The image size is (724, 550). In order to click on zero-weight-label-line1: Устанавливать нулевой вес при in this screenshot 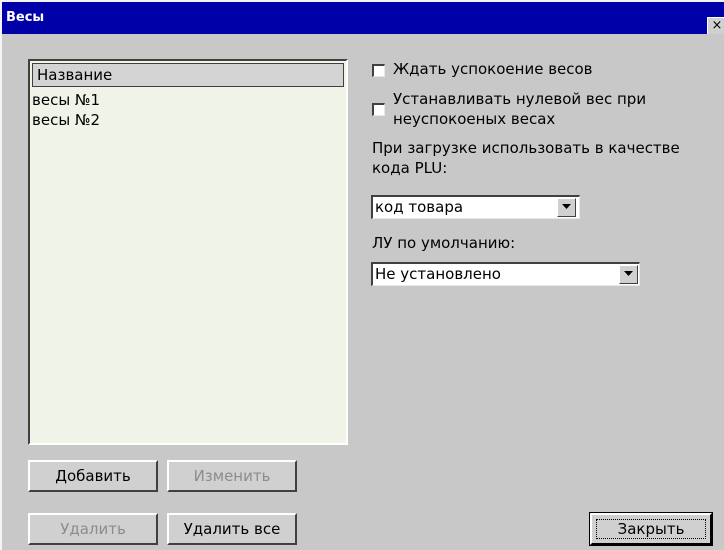, I will do `click(520, 99)`.